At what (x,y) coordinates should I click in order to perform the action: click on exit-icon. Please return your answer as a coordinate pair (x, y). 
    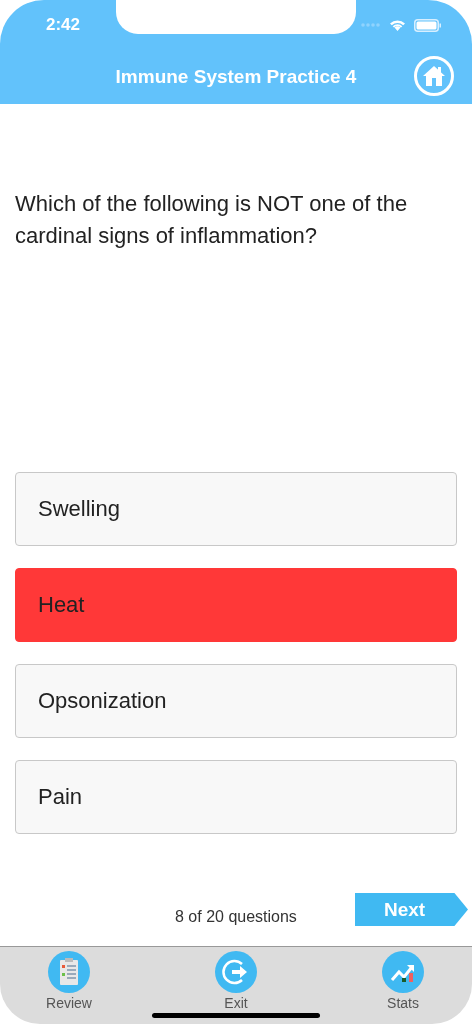
    Looking at the image, I should click on (236, 972).